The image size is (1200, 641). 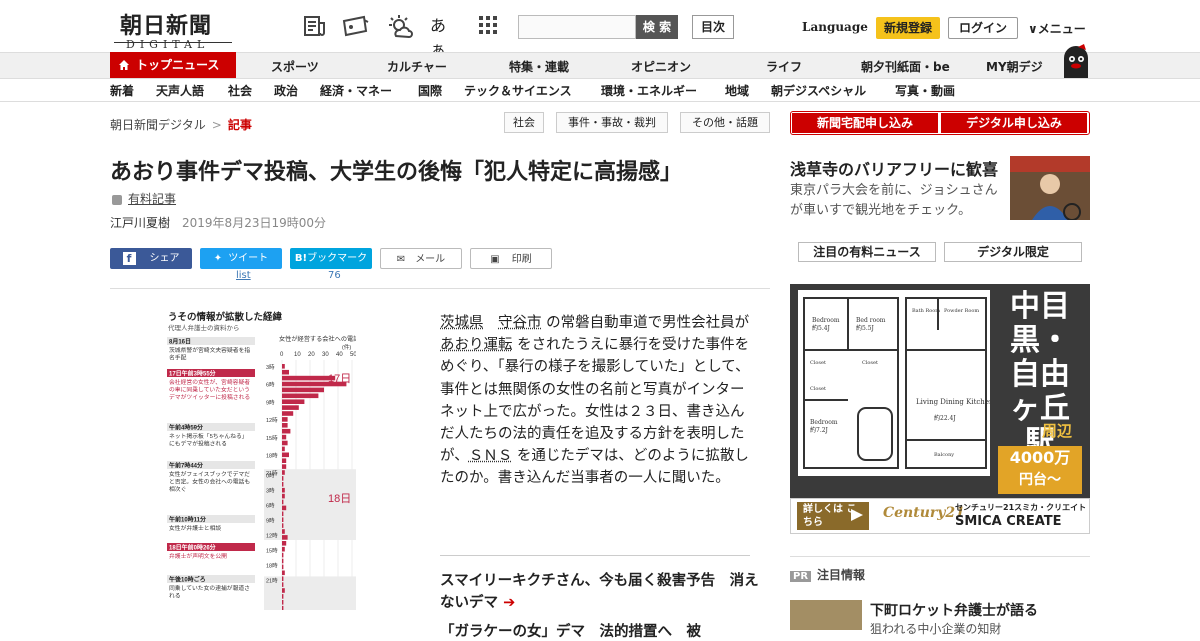 I want to click on related-article-2: 「ガラケーの女」デマ 法的措置へ 被, so click(x=600, y=630).